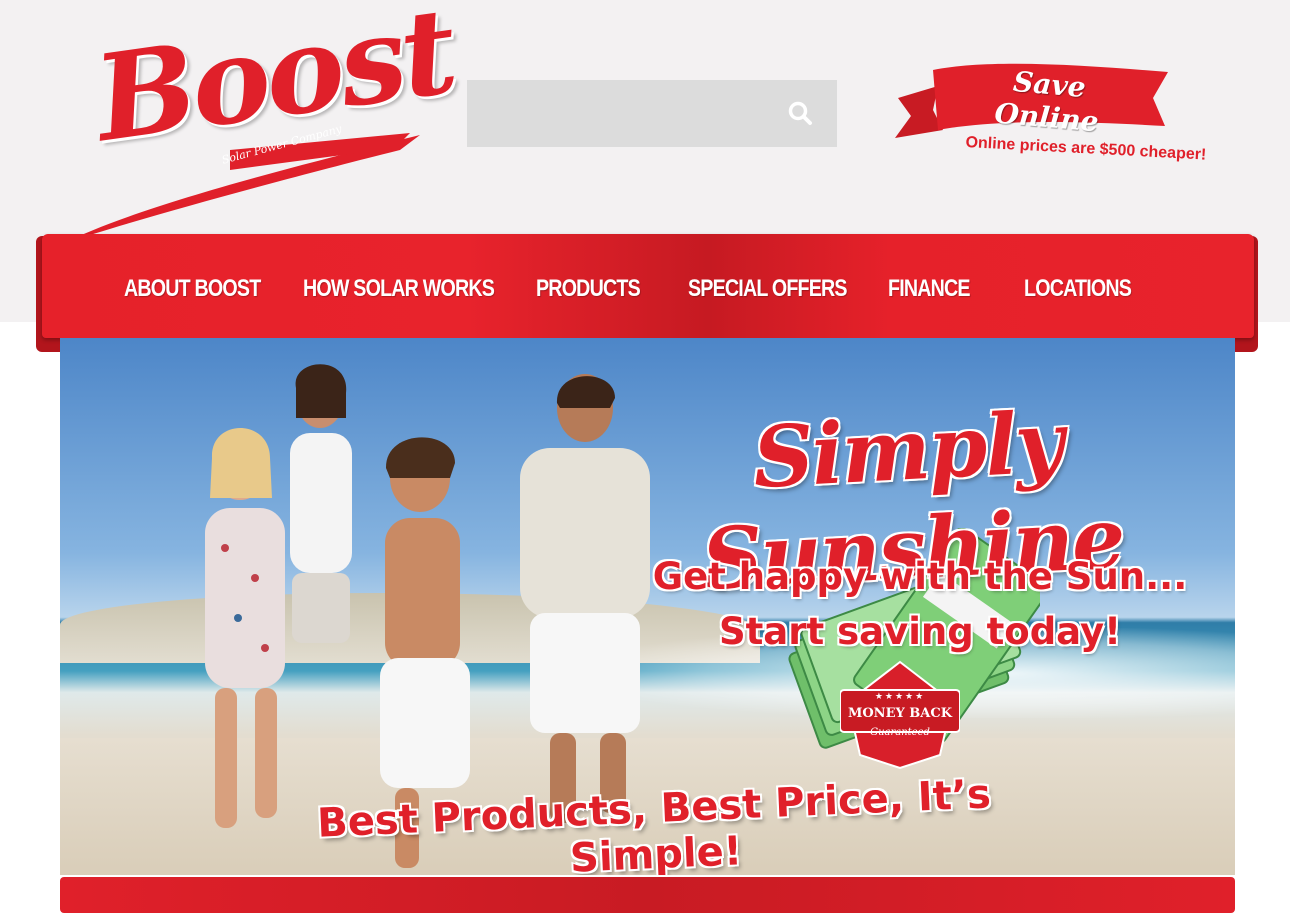 Image resolution: width=1290 pixels, height=924 pixels. What do you see at coordinates (1047, 101) in the screenshot?
I see `save-online-label: Save Online` at bounding box center [1047, 101].